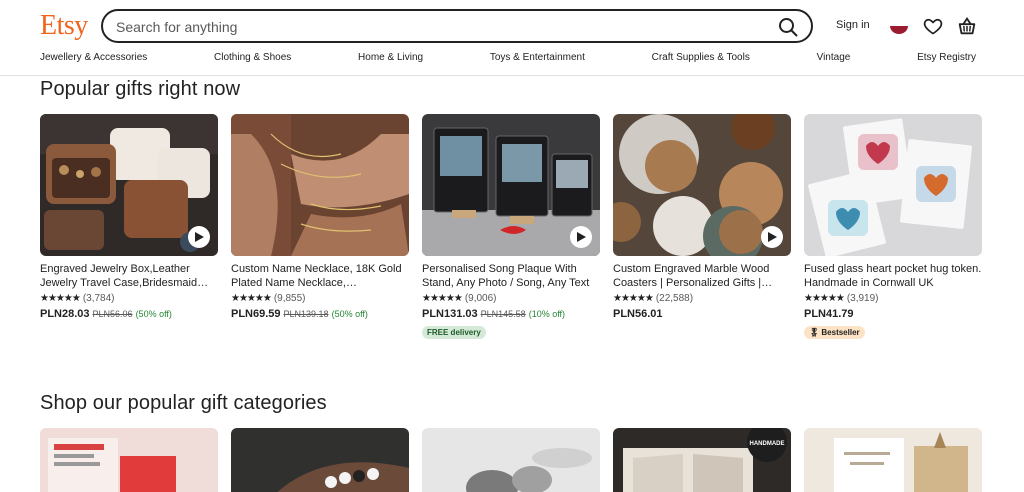 This screenshot has height=492, width=1024. Describe the element at coordinates (702, 299) in the screenshot. I see `product-rating: ★★★★★ (22,588)` at that location.